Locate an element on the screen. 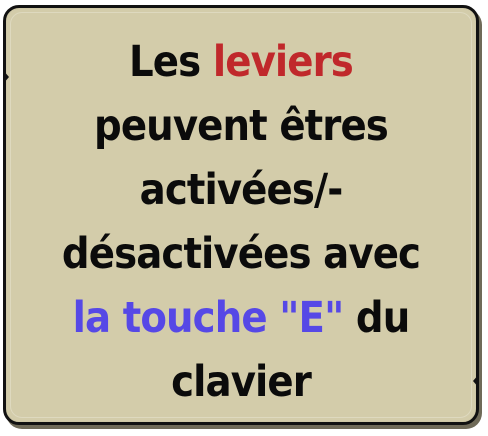  panel-right-notch is located at coordinates (476, 381).